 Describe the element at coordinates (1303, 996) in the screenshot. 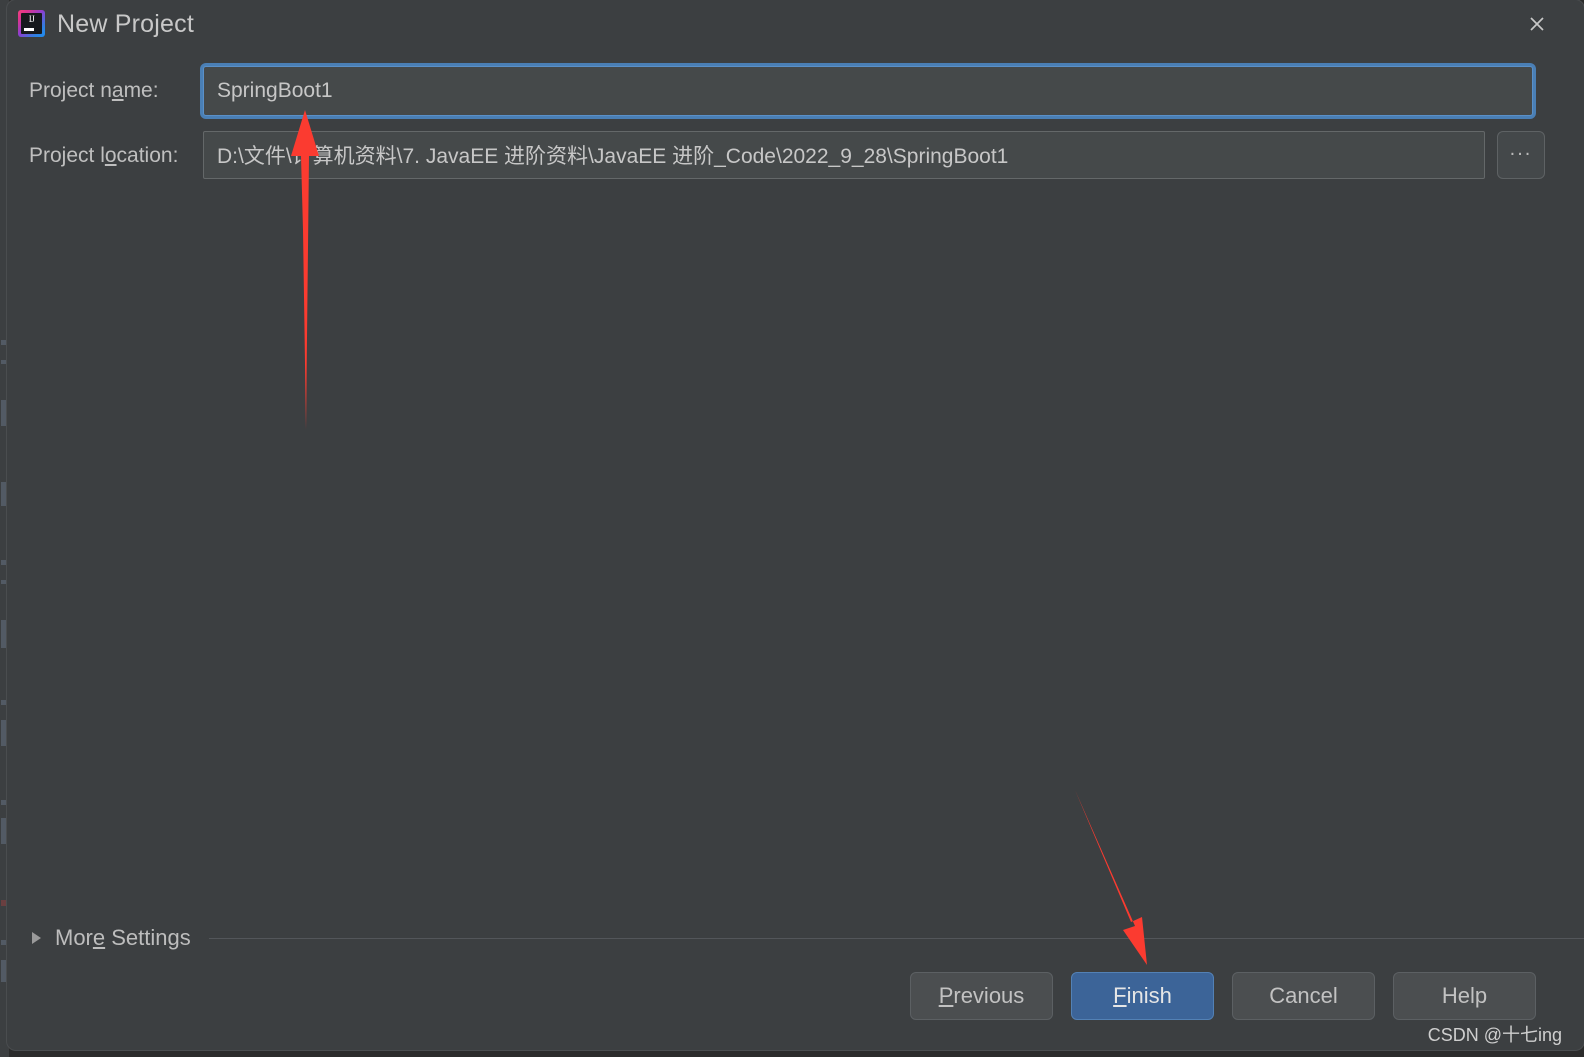

I see `cancel-button: Cancel` at that location.